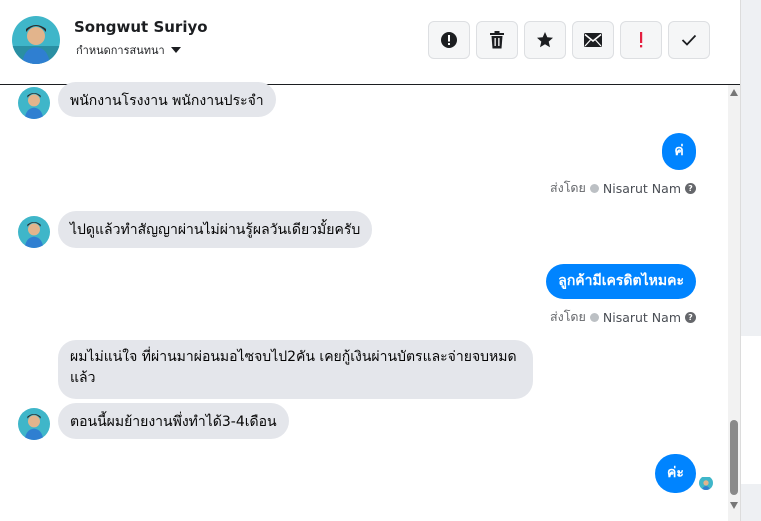  Describe the element at coordinates (175, 50) in the screenshot. I see `caret-down-icon` at that location.